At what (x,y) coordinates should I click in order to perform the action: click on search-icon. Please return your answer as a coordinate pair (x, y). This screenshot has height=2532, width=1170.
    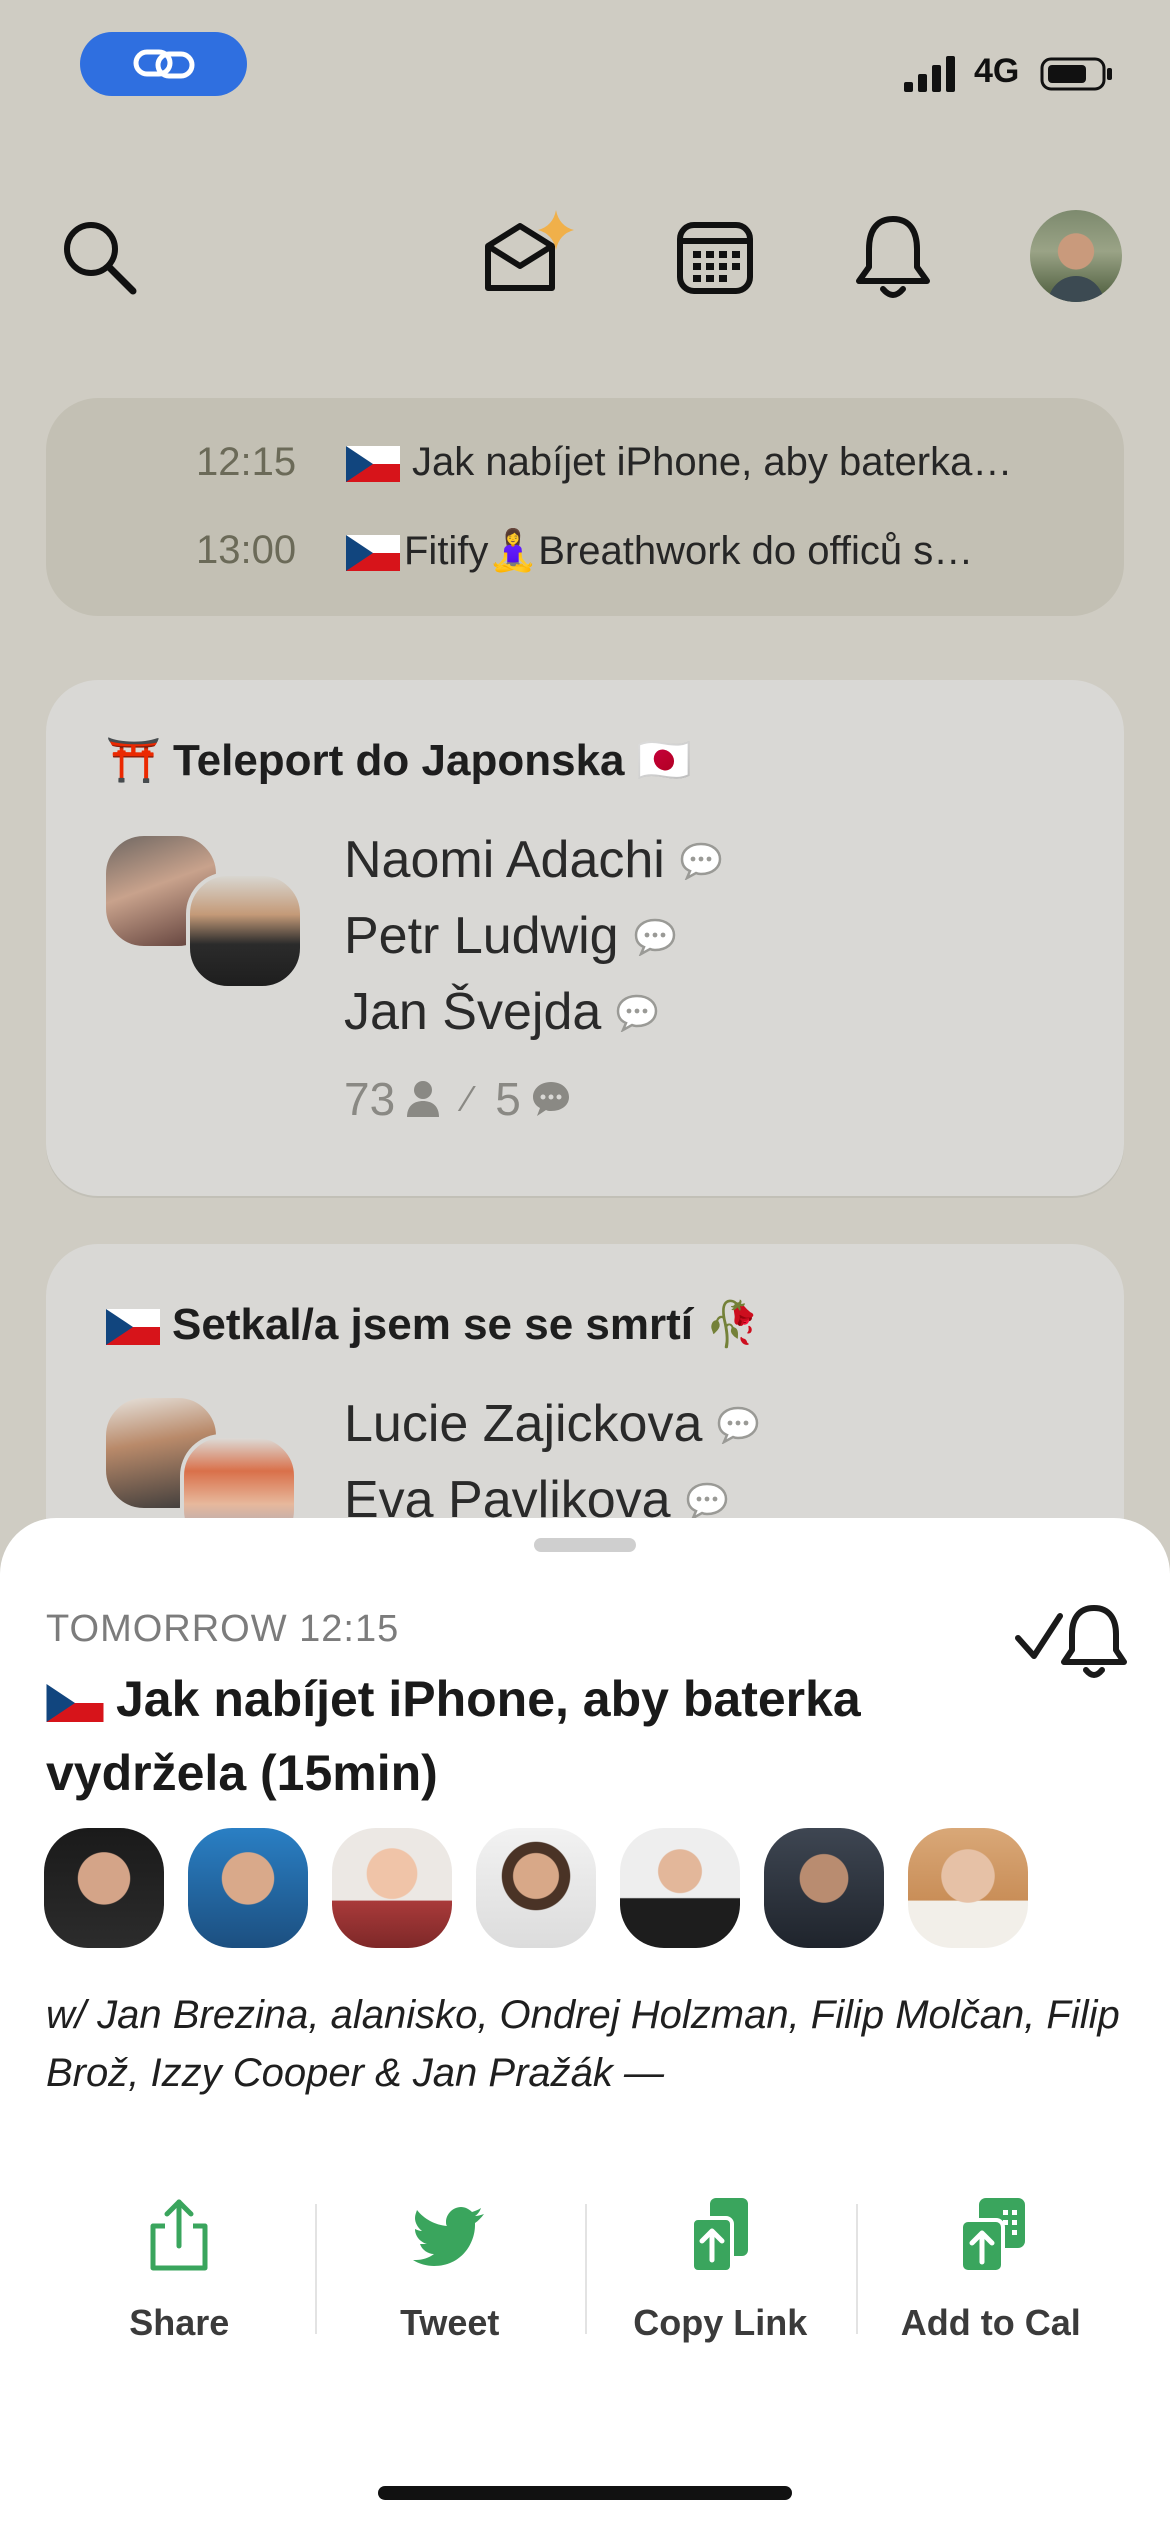
    Looking at the image, I should click on (100, 258).